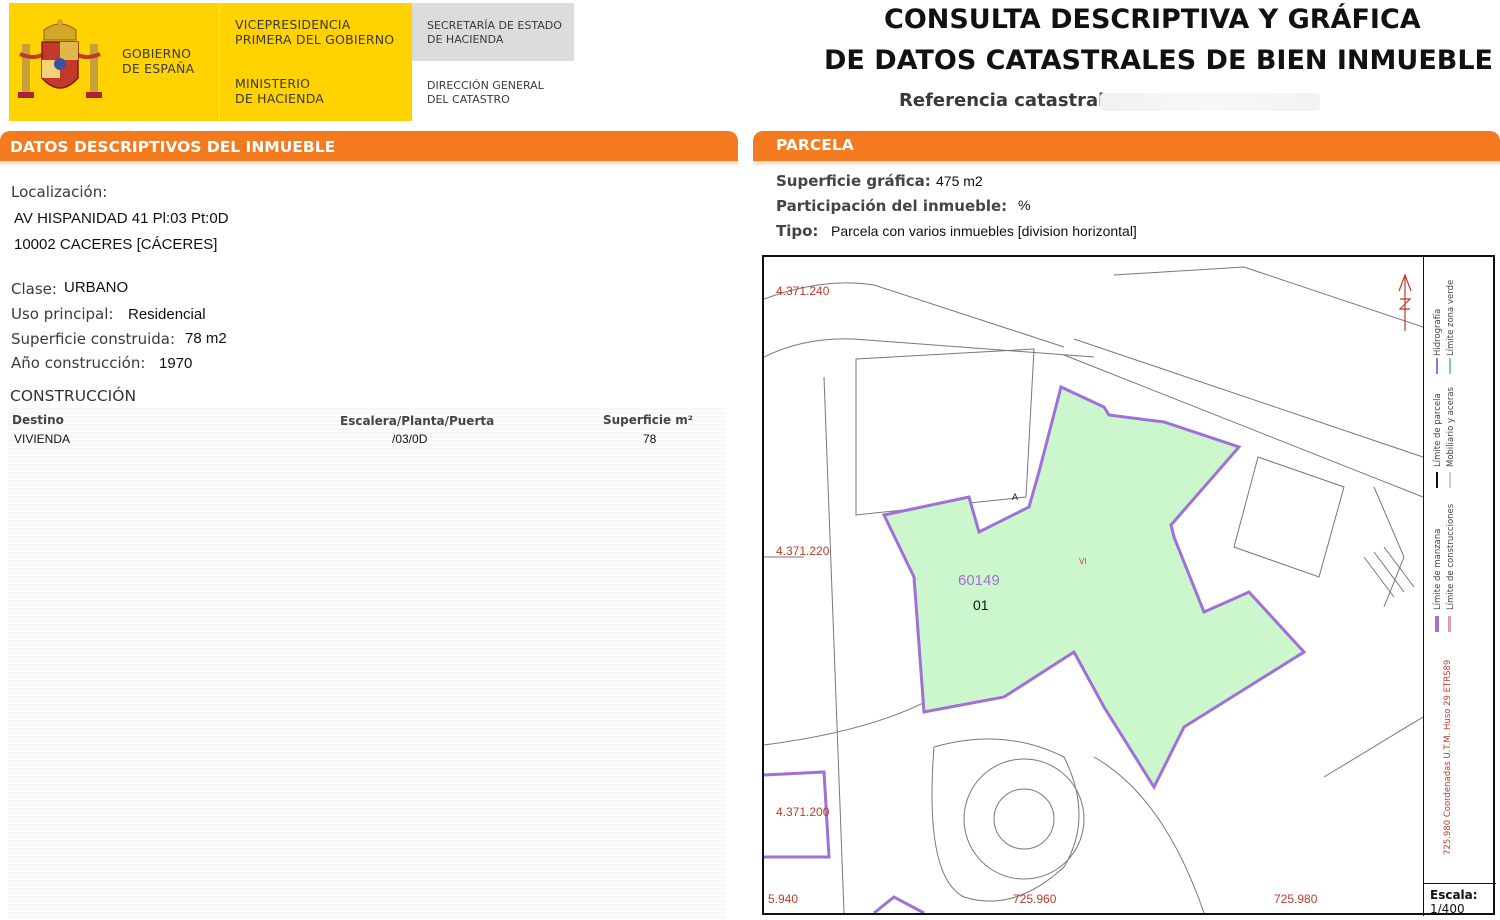  What do you see at coordinates (1451, 556) in the screenshot?
I see `legend-construcciones: Límite de construcciones` at bounding box center [1451, 556].